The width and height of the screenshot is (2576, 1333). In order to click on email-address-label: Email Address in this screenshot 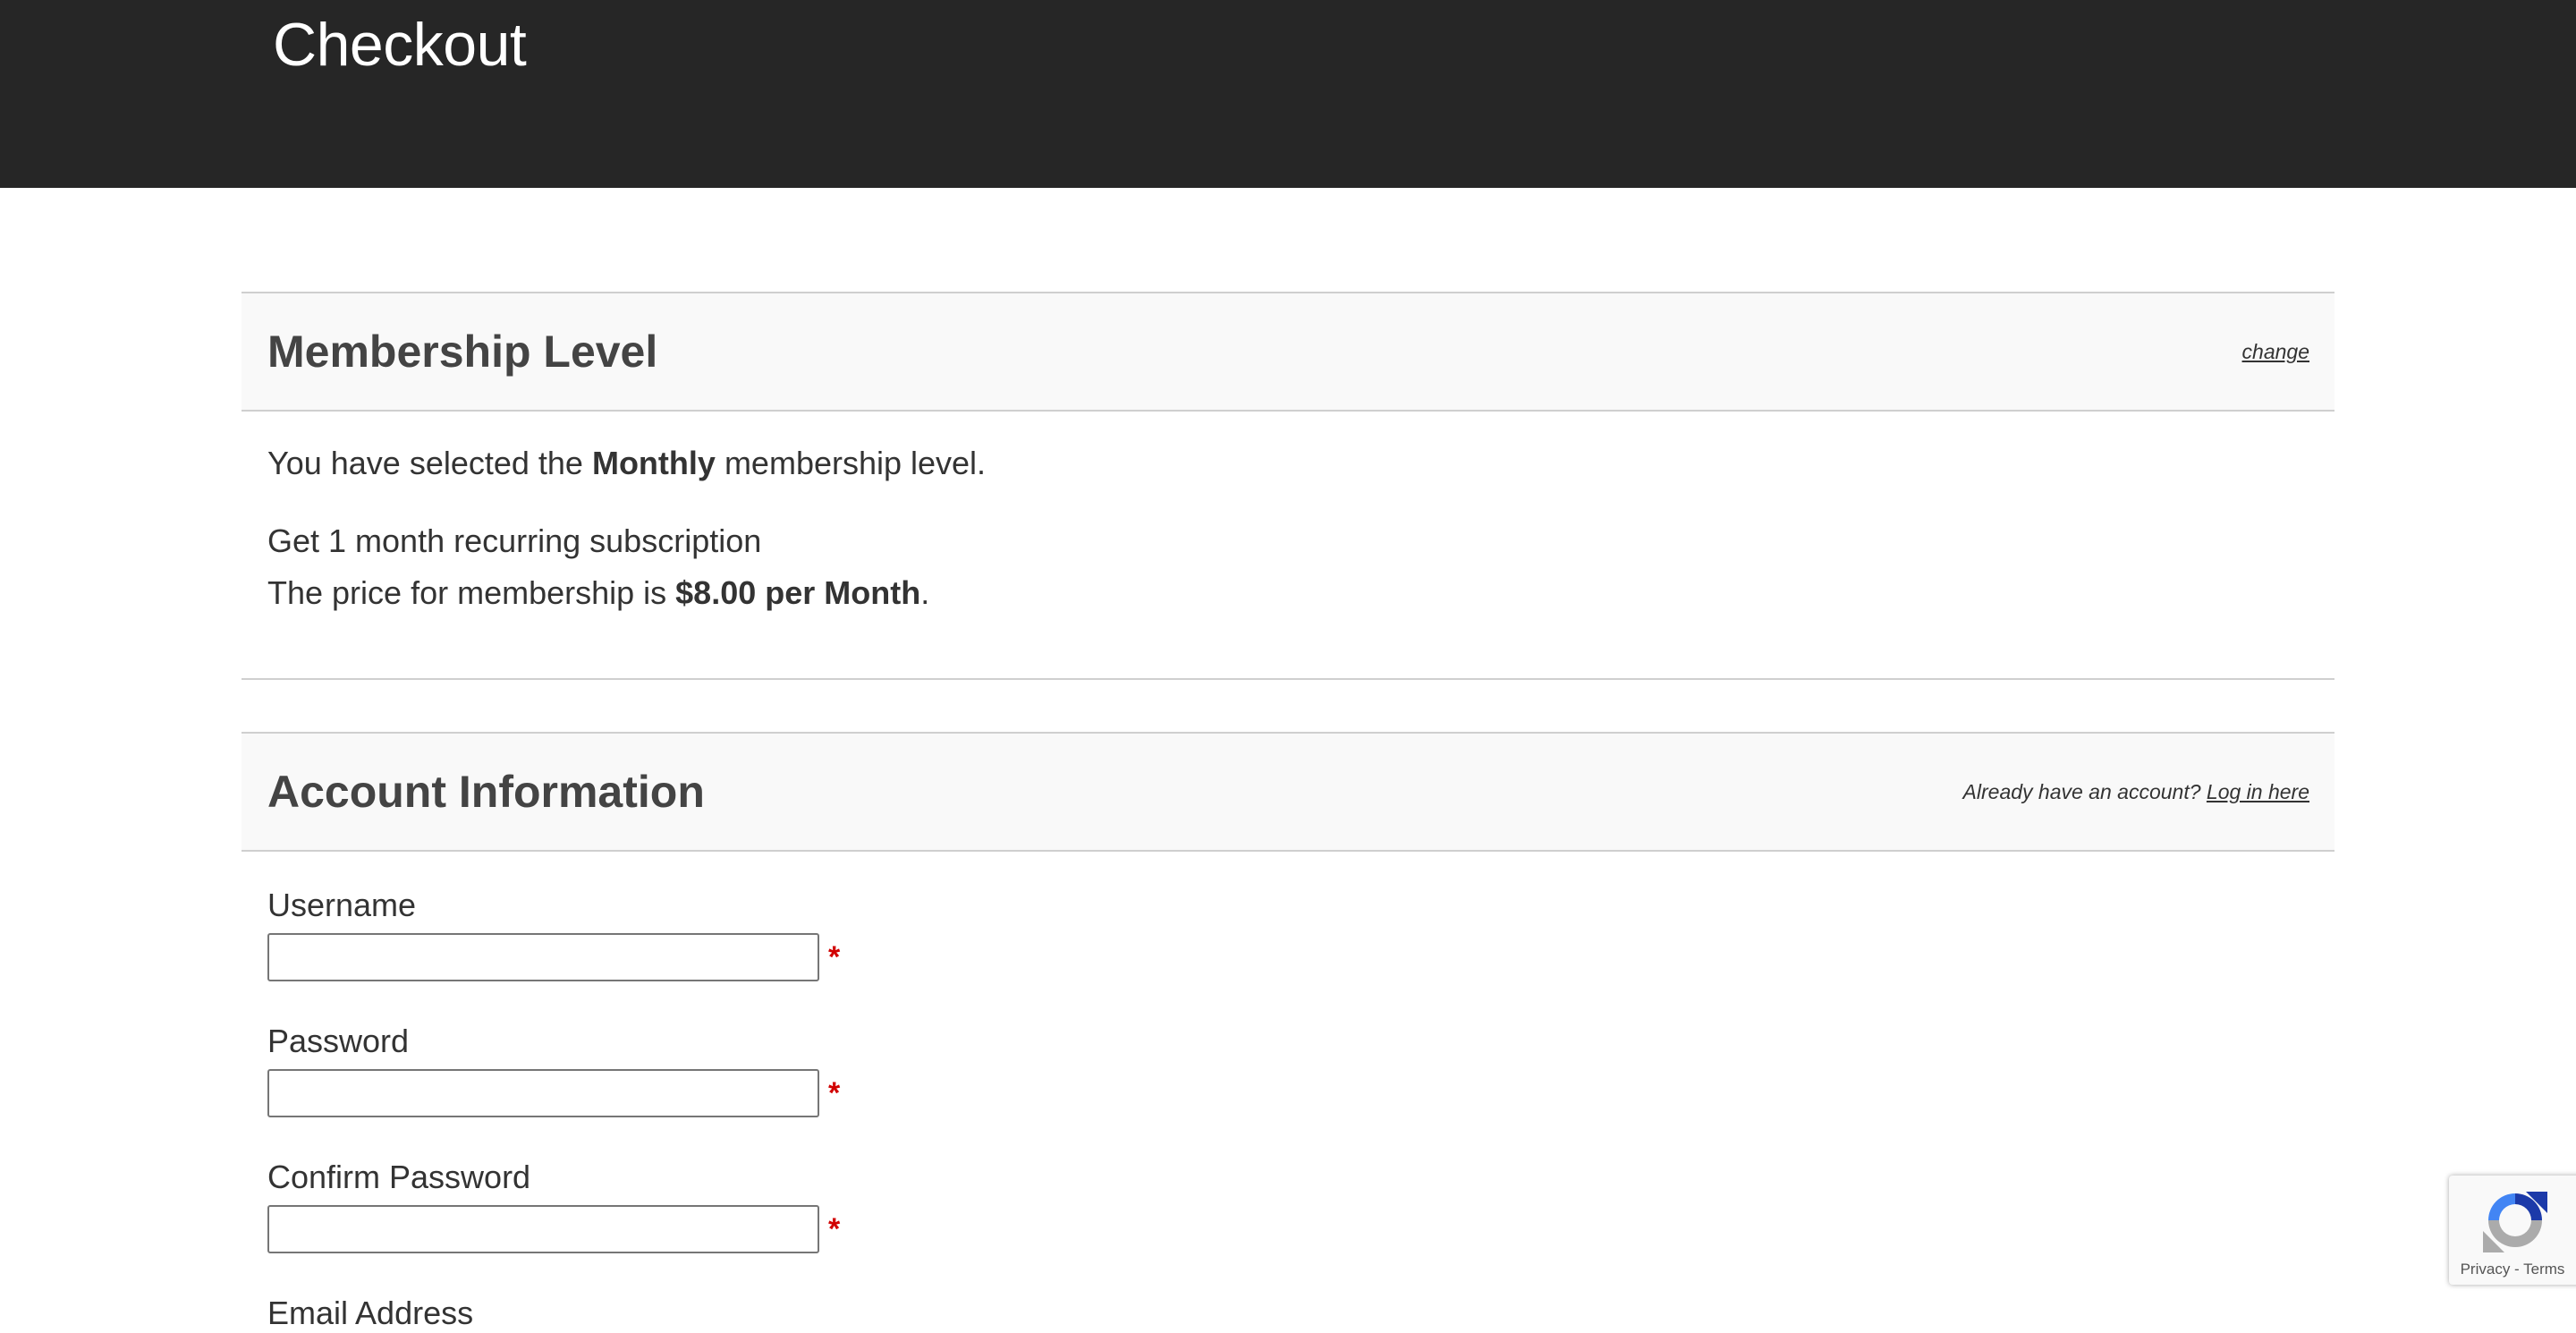, I will do `click(370, 1313)`.